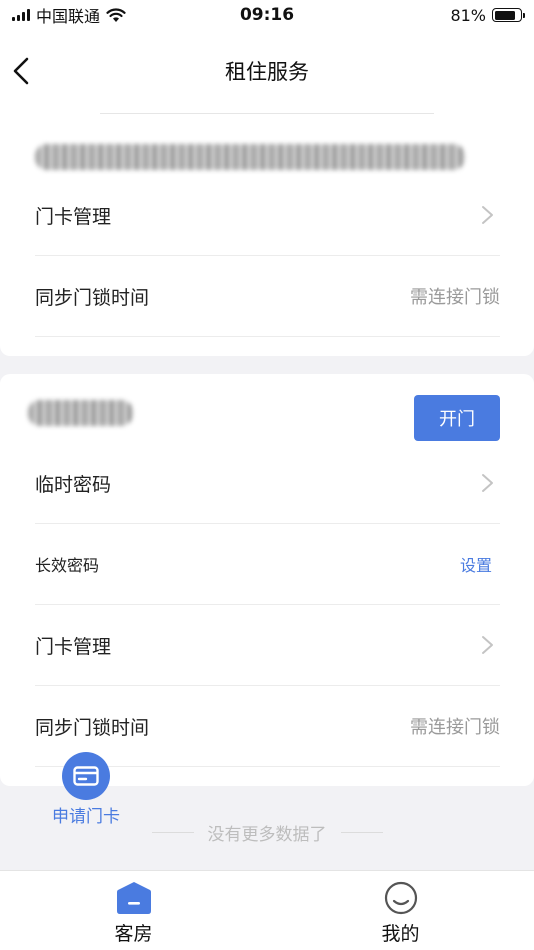  I want to click on temp-password-row: 临时密码, so click(267, 483).